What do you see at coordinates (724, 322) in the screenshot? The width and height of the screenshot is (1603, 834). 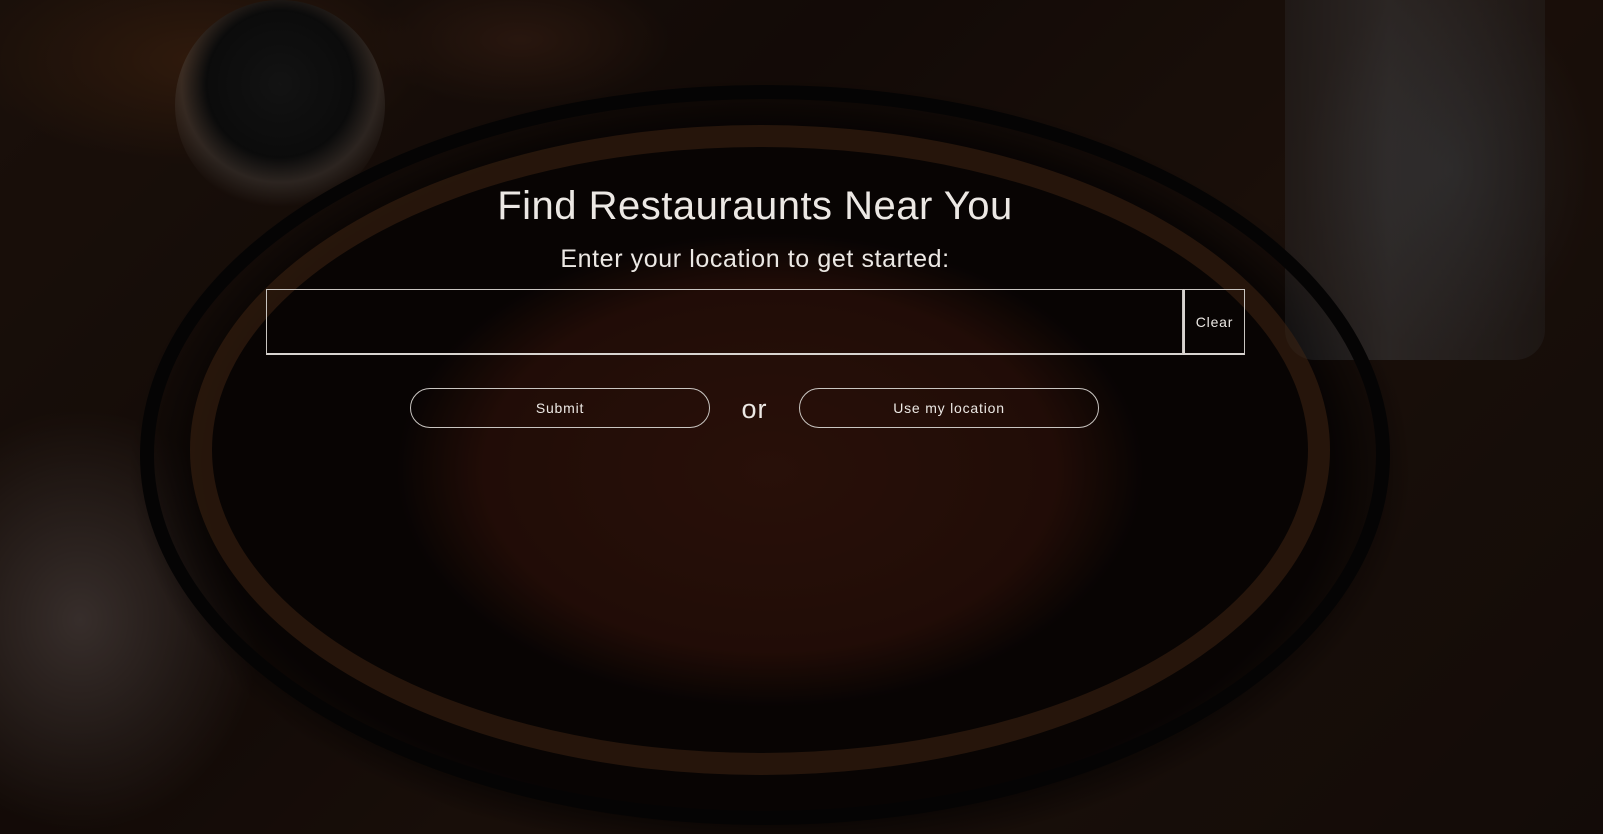 I see `location-input` at bounding box center [724, 322].